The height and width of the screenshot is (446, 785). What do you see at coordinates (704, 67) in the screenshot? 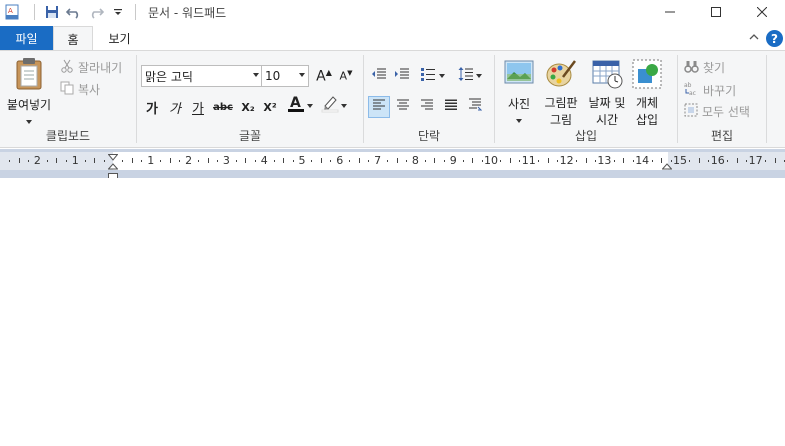
I see `find-button: 찾기` at bounding box center [704, 67].